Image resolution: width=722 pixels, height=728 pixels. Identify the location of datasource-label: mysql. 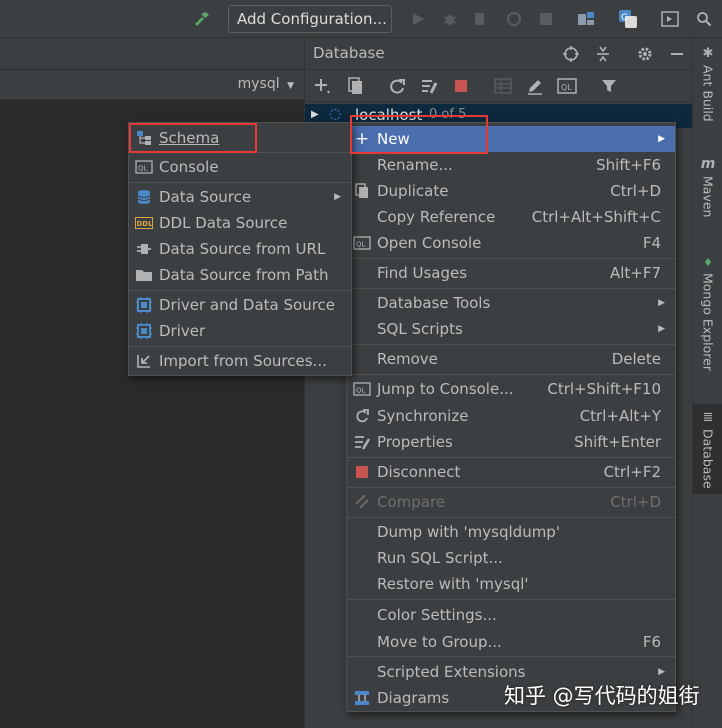
(258, 84).